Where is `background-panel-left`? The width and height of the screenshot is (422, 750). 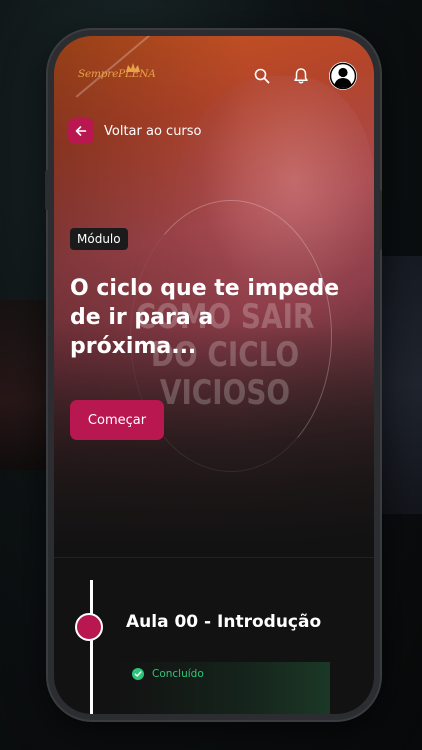 background-panel-left is located at coordinates (26, 385).